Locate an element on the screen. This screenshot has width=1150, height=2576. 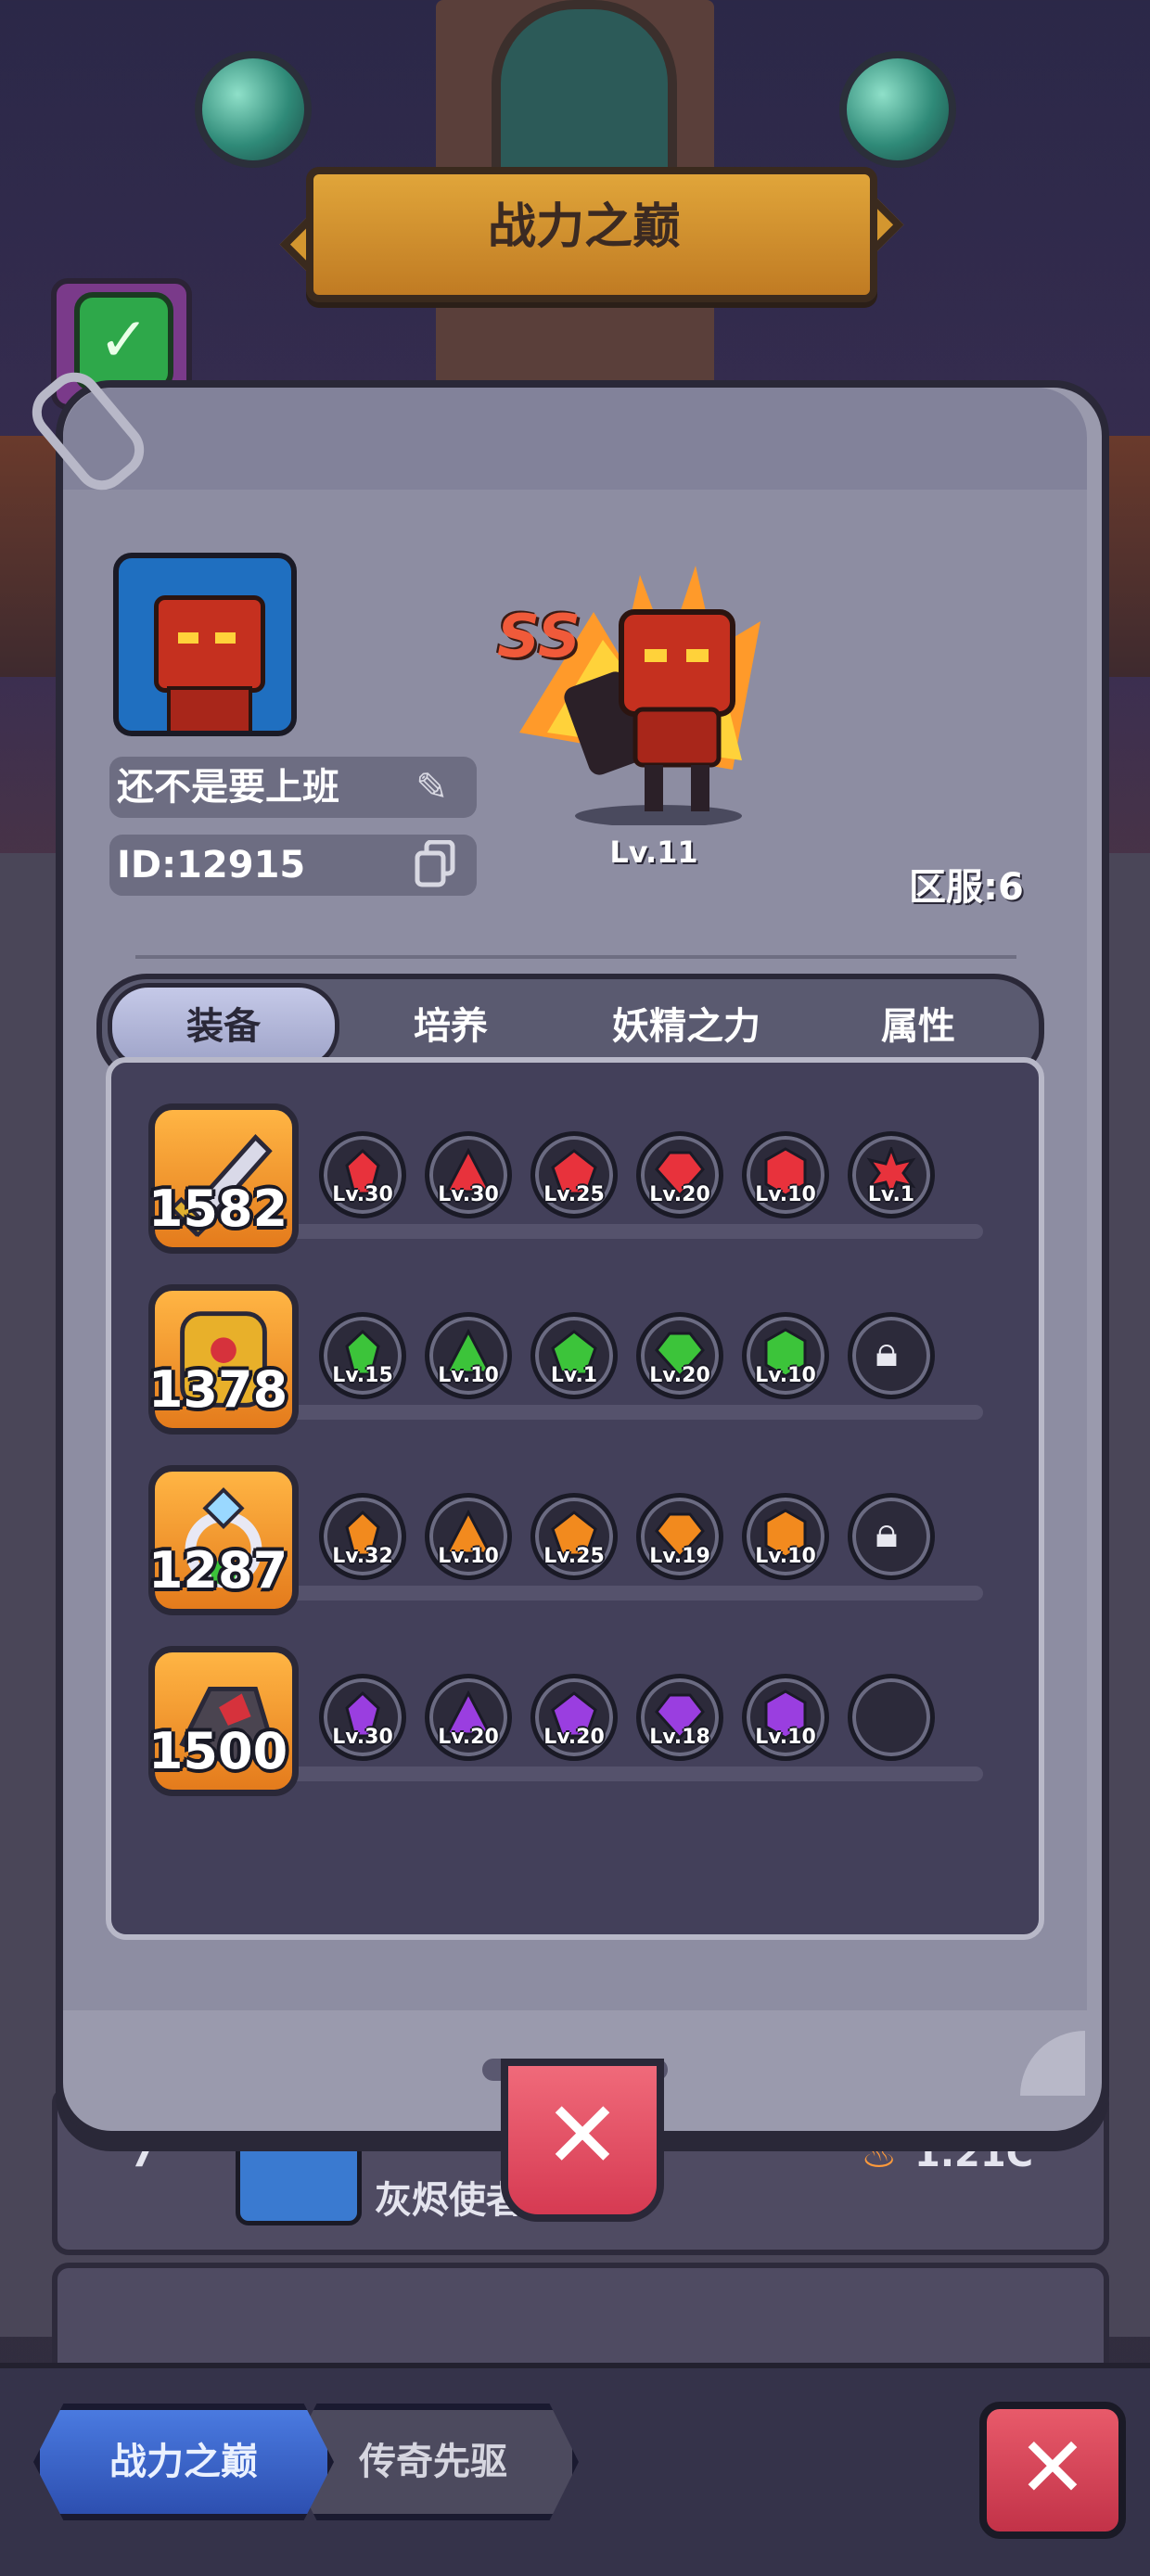
hero-sprite is located at coordinates (630, 687).